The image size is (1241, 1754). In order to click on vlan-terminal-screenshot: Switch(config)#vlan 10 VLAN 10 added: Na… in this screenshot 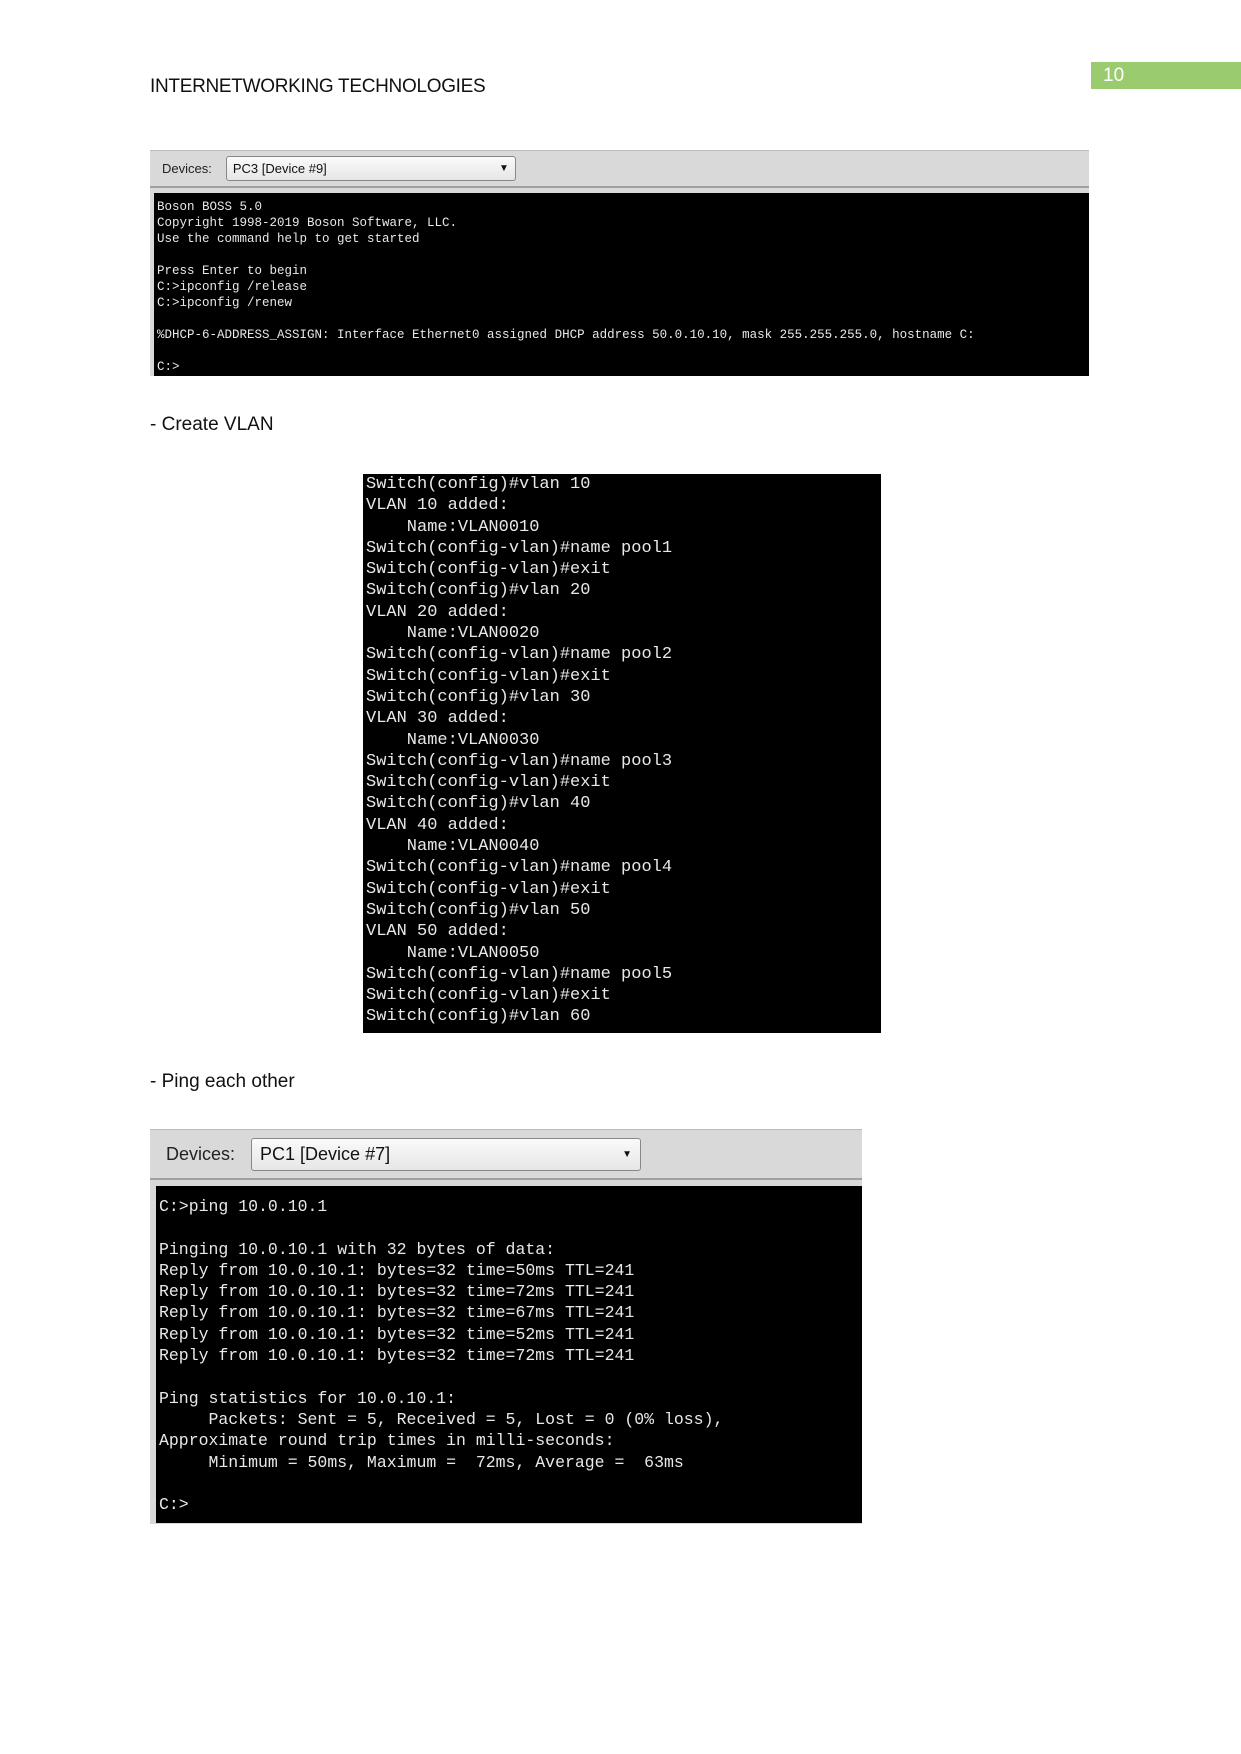, I will do `click(622, 753)`.